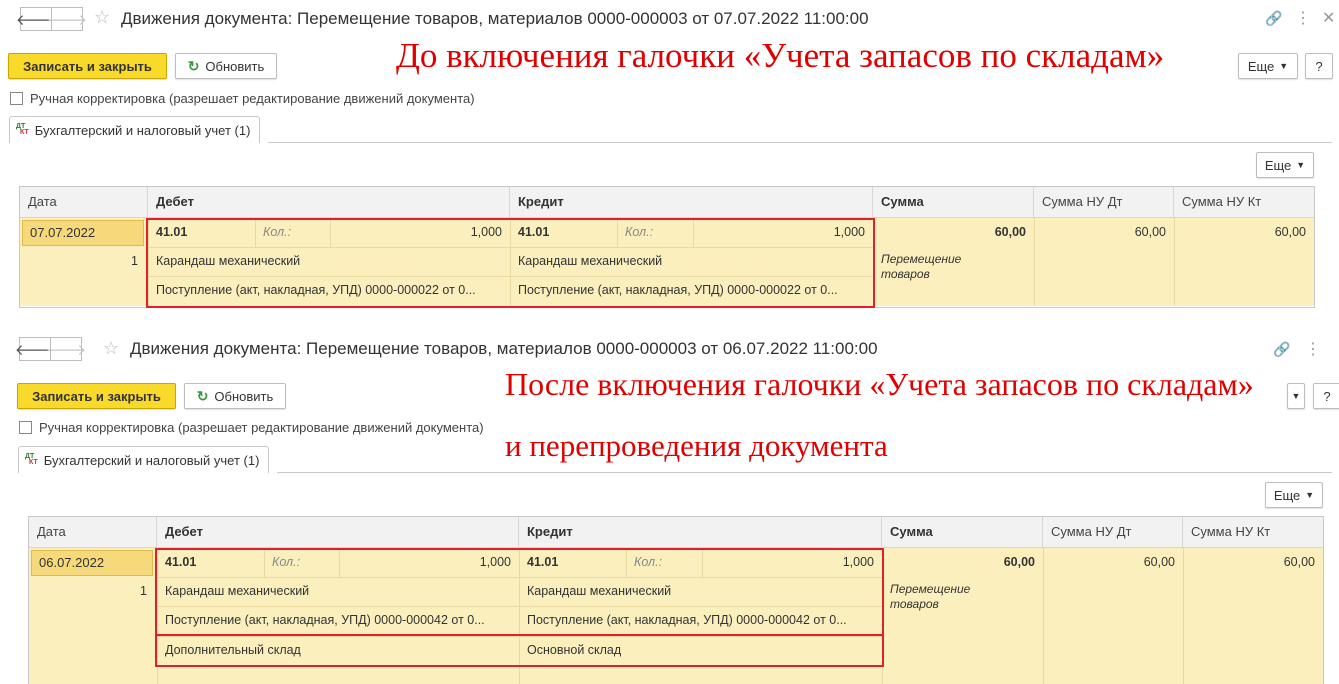  I want to click on highlight-box-warehouse, so click(519, 650).